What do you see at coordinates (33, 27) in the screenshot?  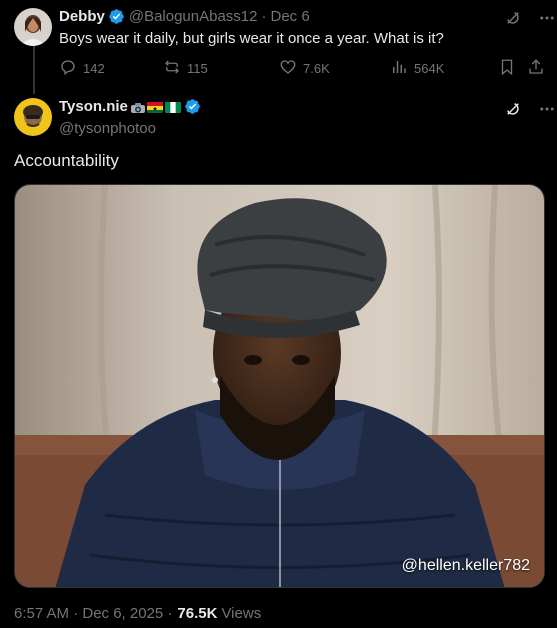 I see `parent-avatar` at bounding box center [33, 27].